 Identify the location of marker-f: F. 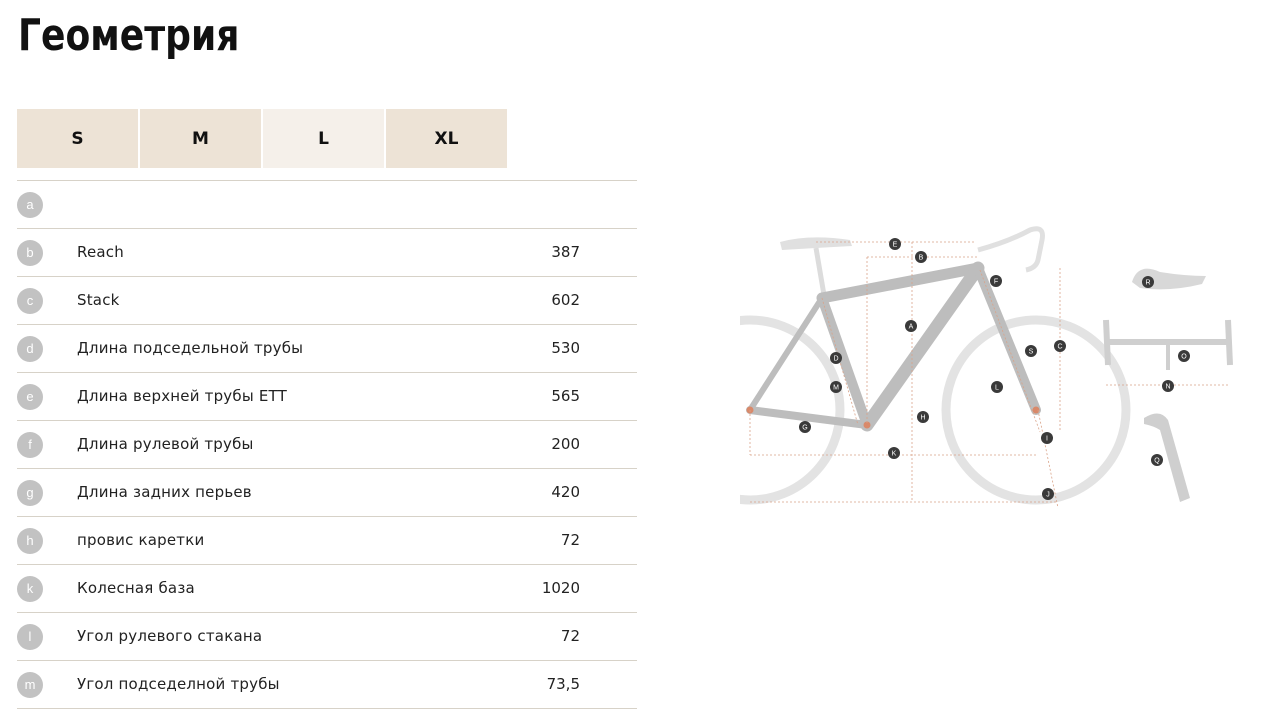
(996, 282).